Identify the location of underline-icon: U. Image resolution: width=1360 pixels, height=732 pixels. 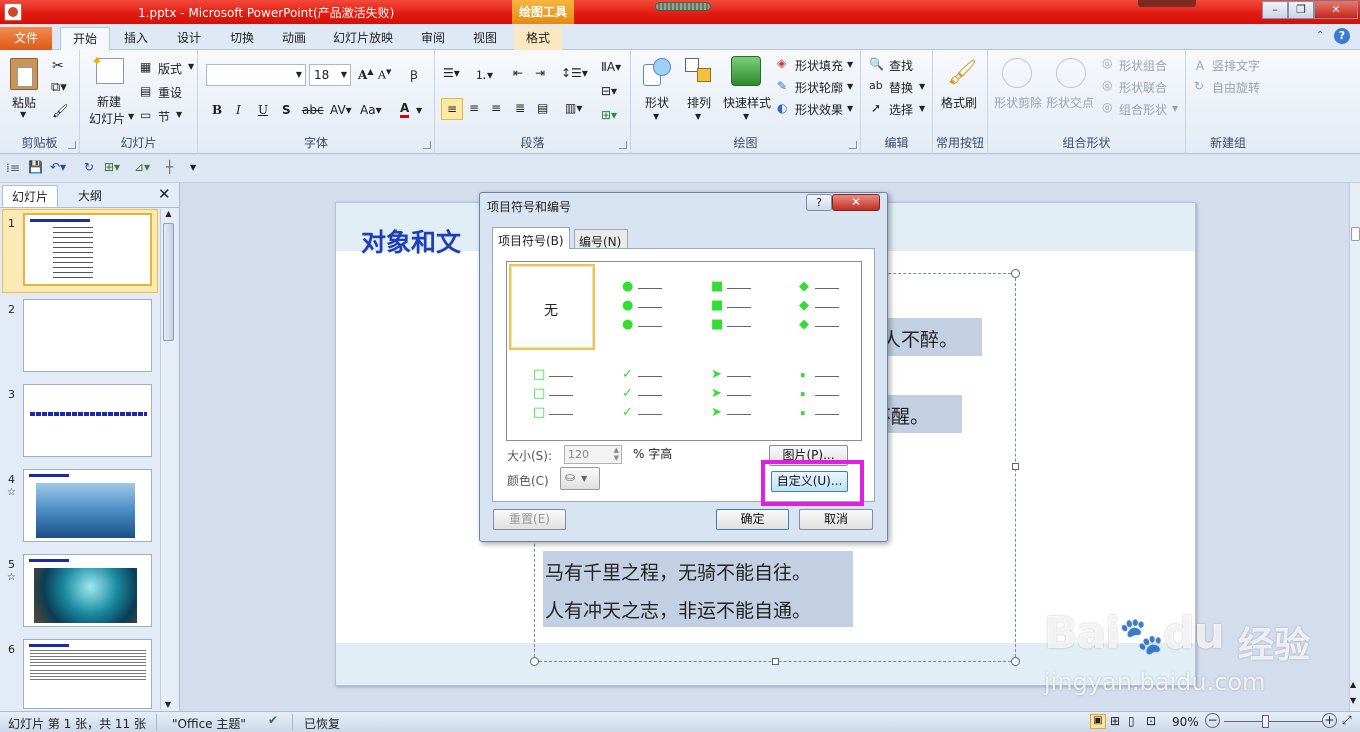
(263, 110).